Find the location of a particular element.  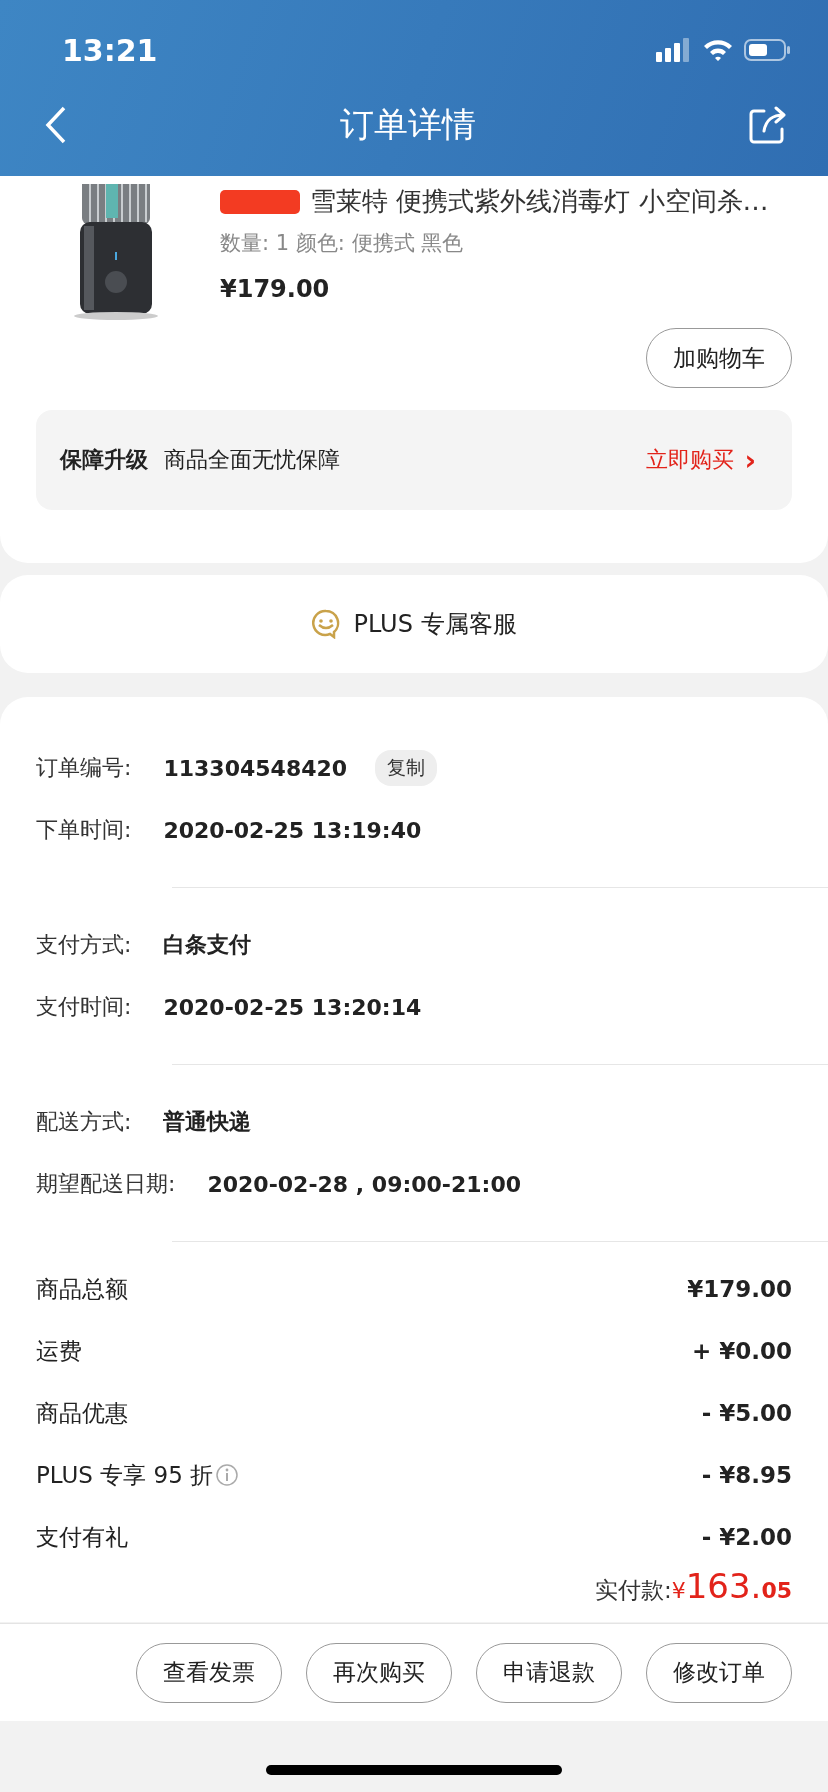

amount-label: 支付有礼 is located at coordinates (82, 1537).